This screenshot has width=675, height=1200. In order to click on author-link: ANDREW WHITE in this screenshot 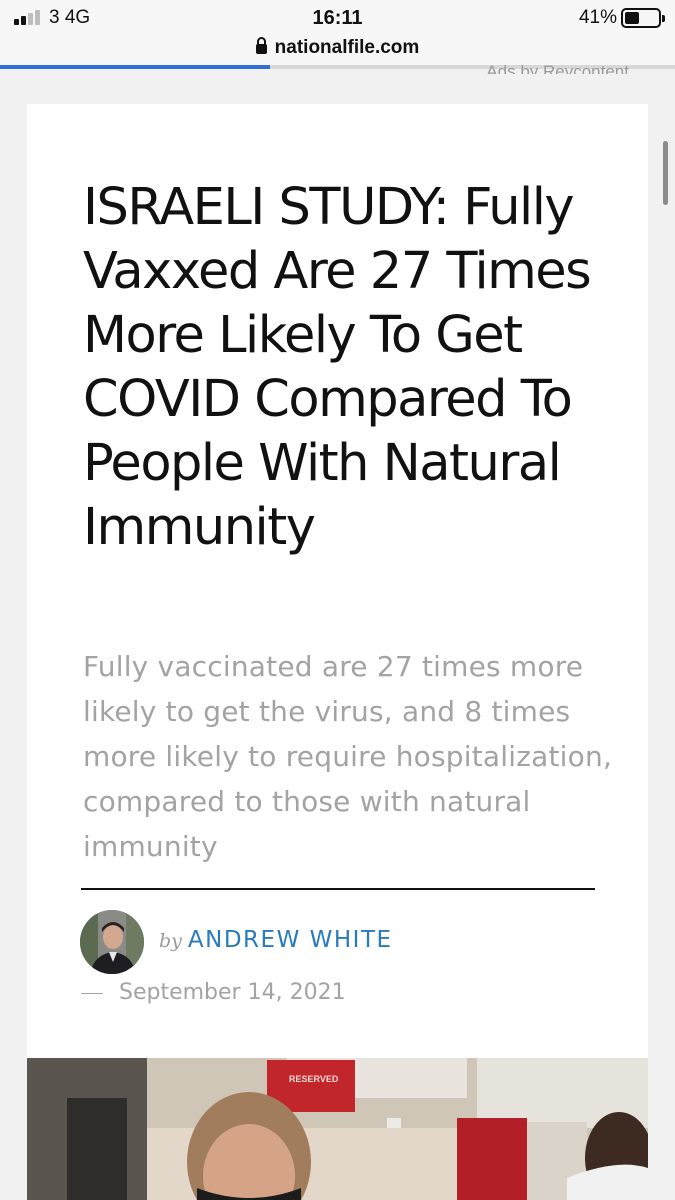, I will do `click(290, 940)`.